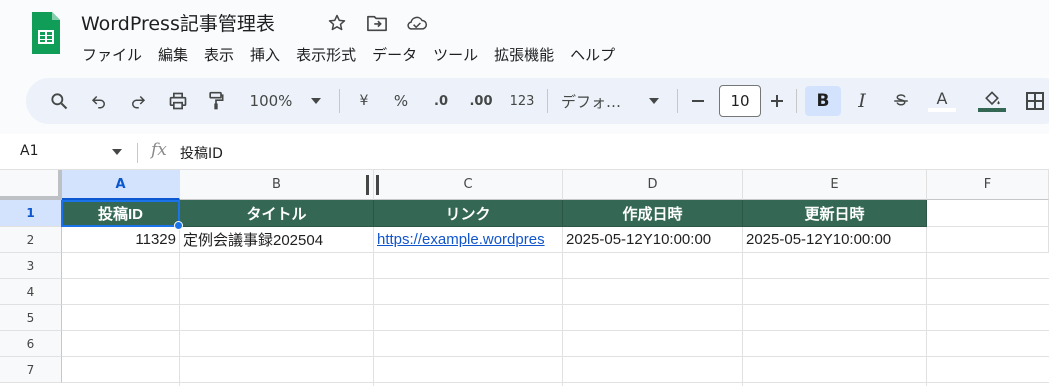 The image size is (1049, 386). I want to click on cell-b1: タイトル, so click(277, 213).